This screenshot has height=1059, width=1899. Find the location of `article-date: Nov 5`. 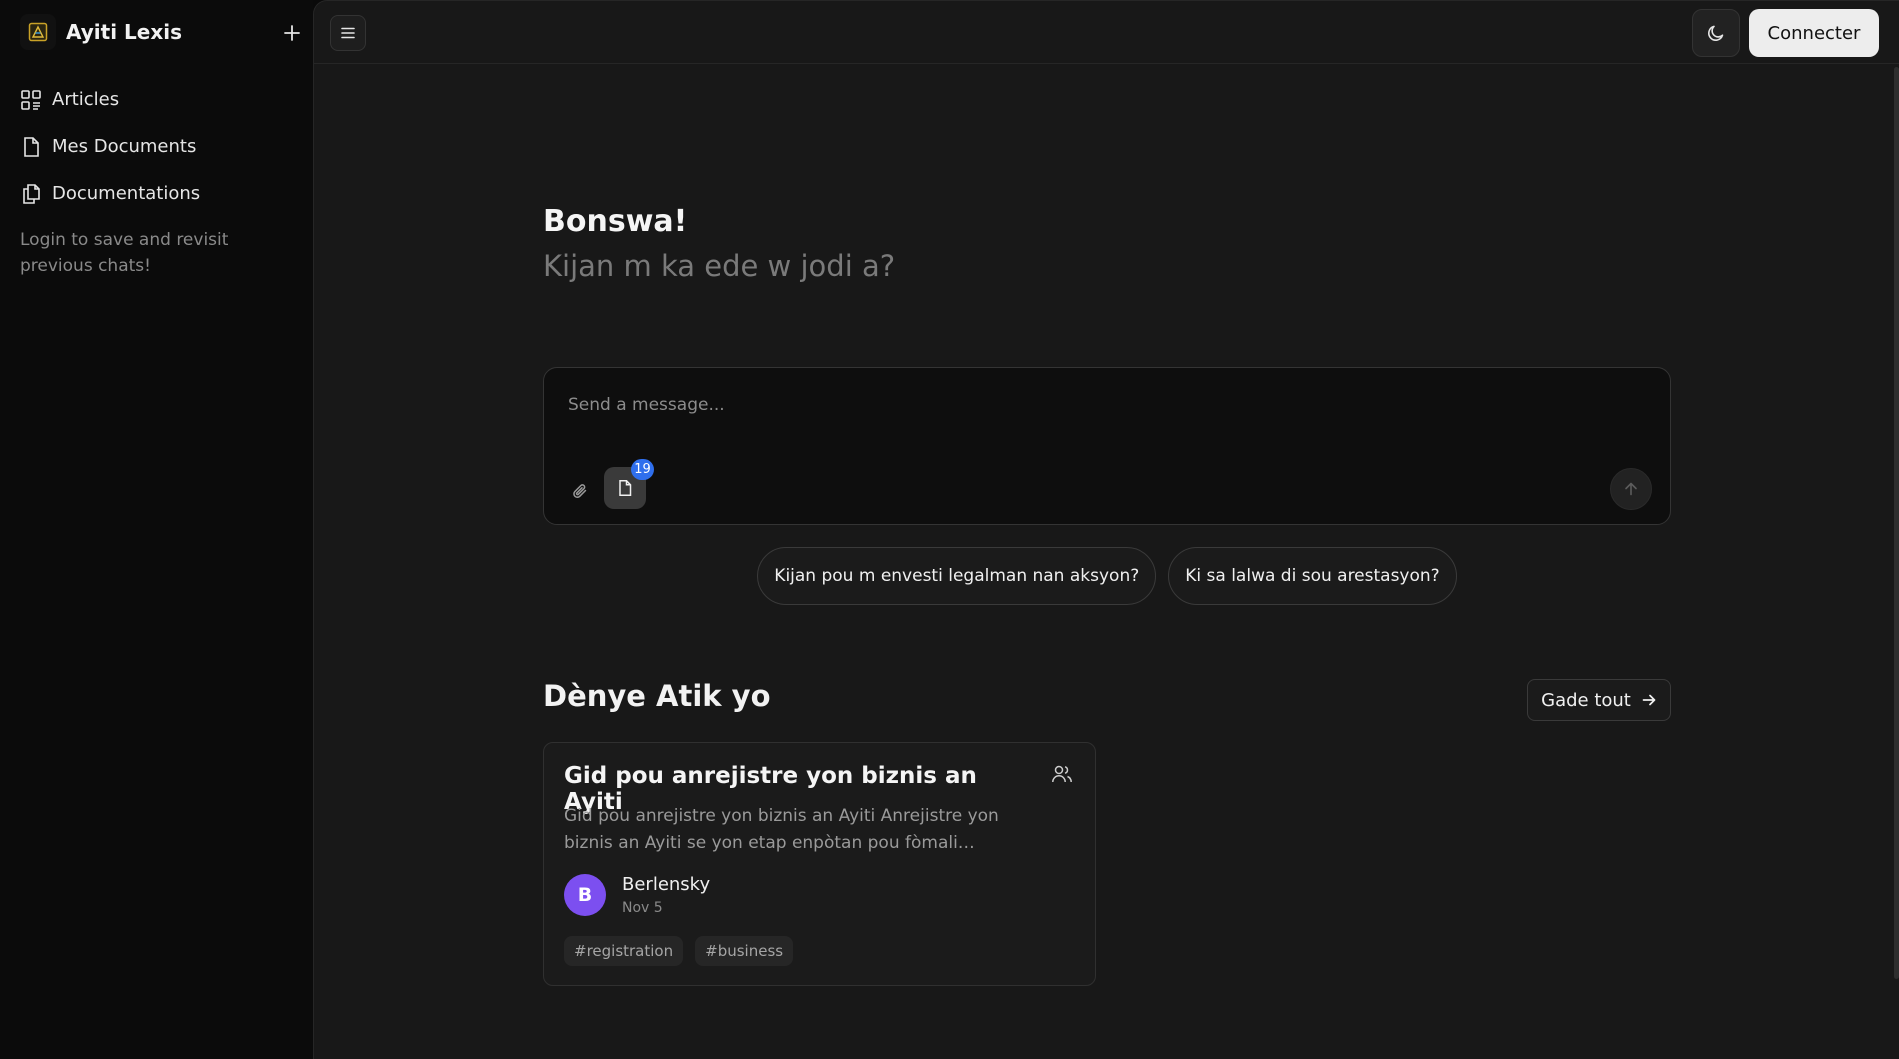

article-date: Nov 5 is located at coordinates (642, 908).